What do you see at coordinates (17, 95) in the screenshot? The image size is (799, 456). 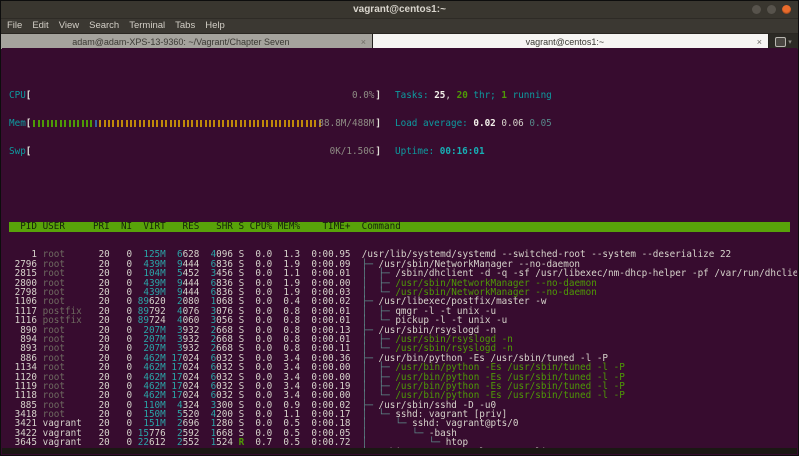 I see `cpu-meter-label: CPU` at bounding box center [17, 95].